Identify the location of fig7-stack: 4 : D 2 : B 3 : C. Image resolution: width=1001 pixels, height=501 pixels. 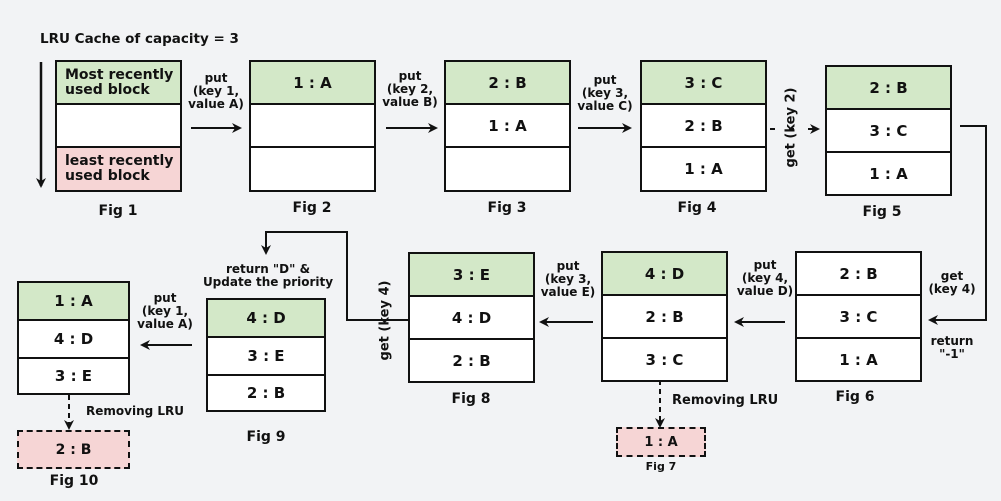
(664, 316).